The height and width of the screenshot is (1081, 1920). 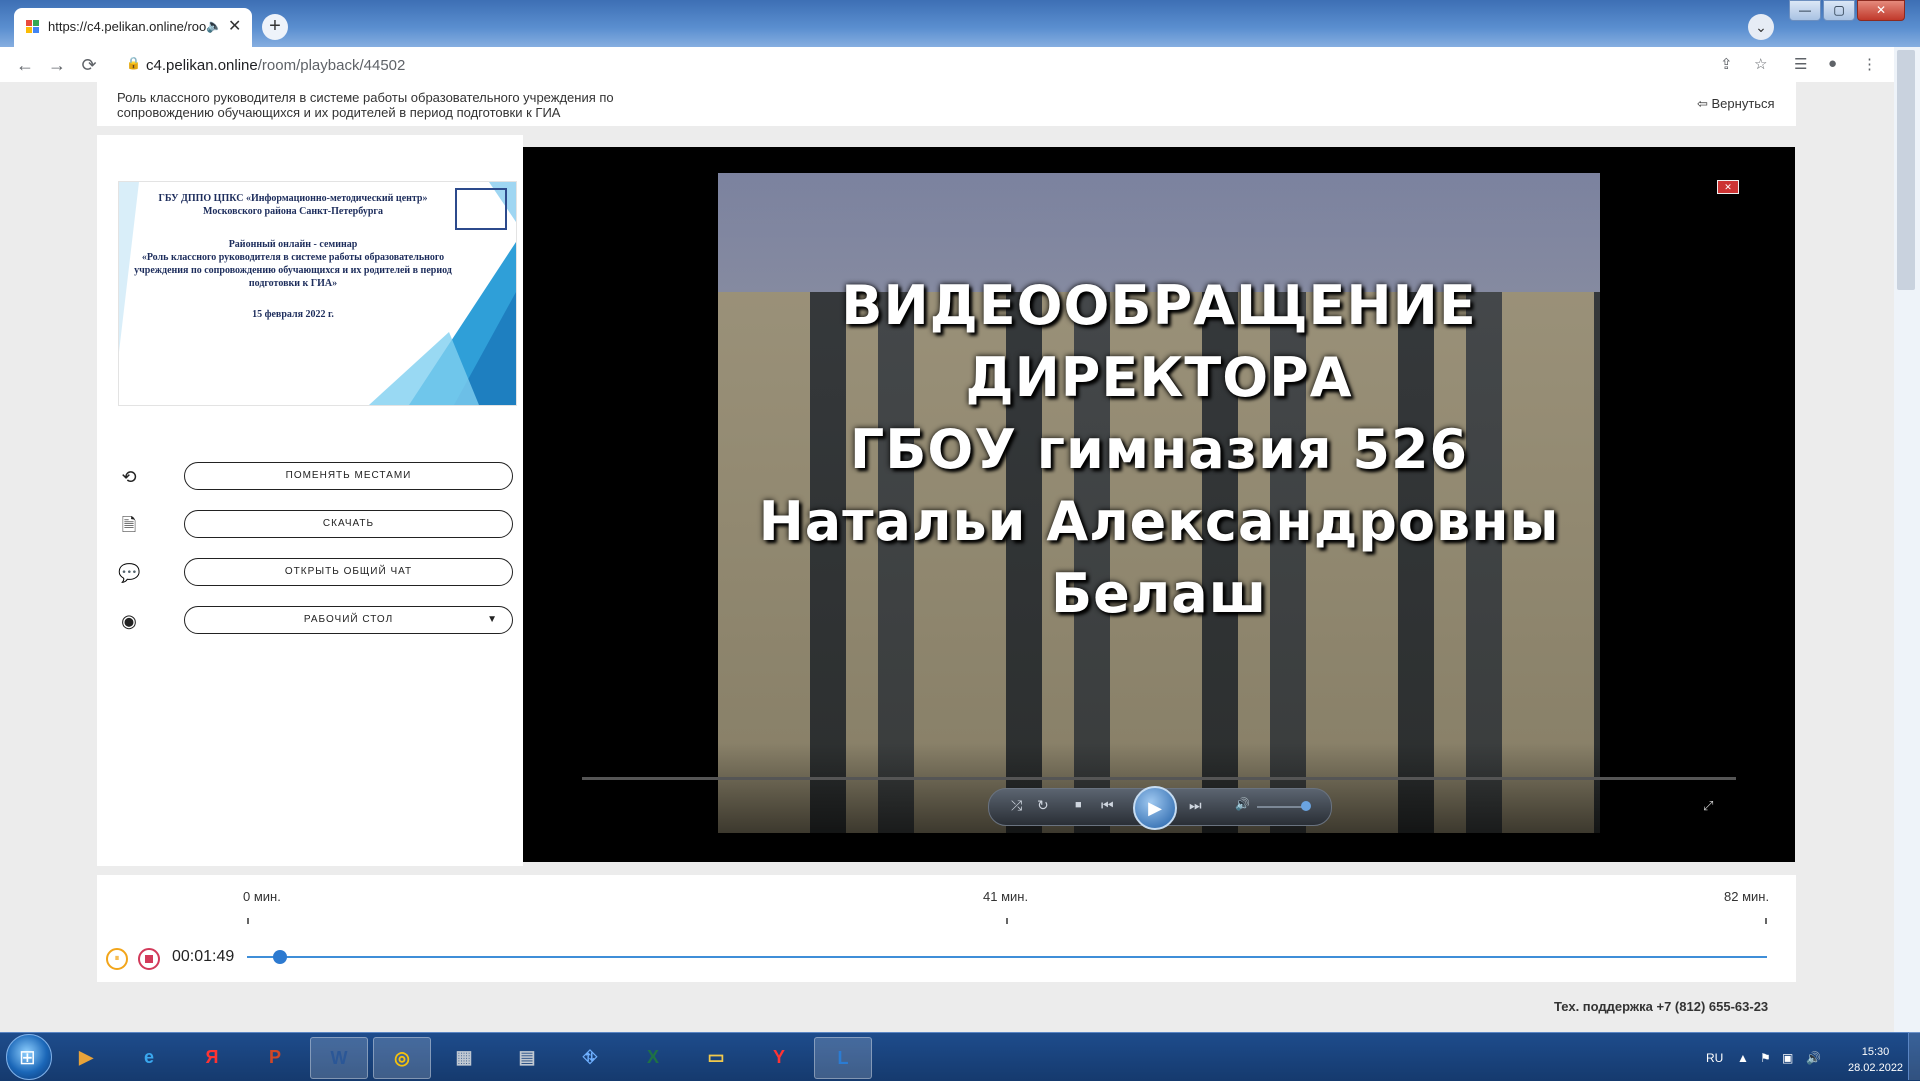 What do you see at coordinates (1881, 10) in the screenshot?
I see `window-close-button: ✕` at bounding box center [1881, 10].